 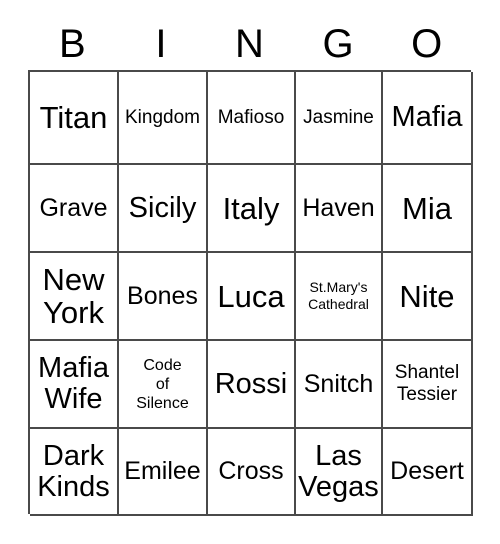 I want to click on bingo-cell-label: Code of Silence, so click(x=162, y=384).